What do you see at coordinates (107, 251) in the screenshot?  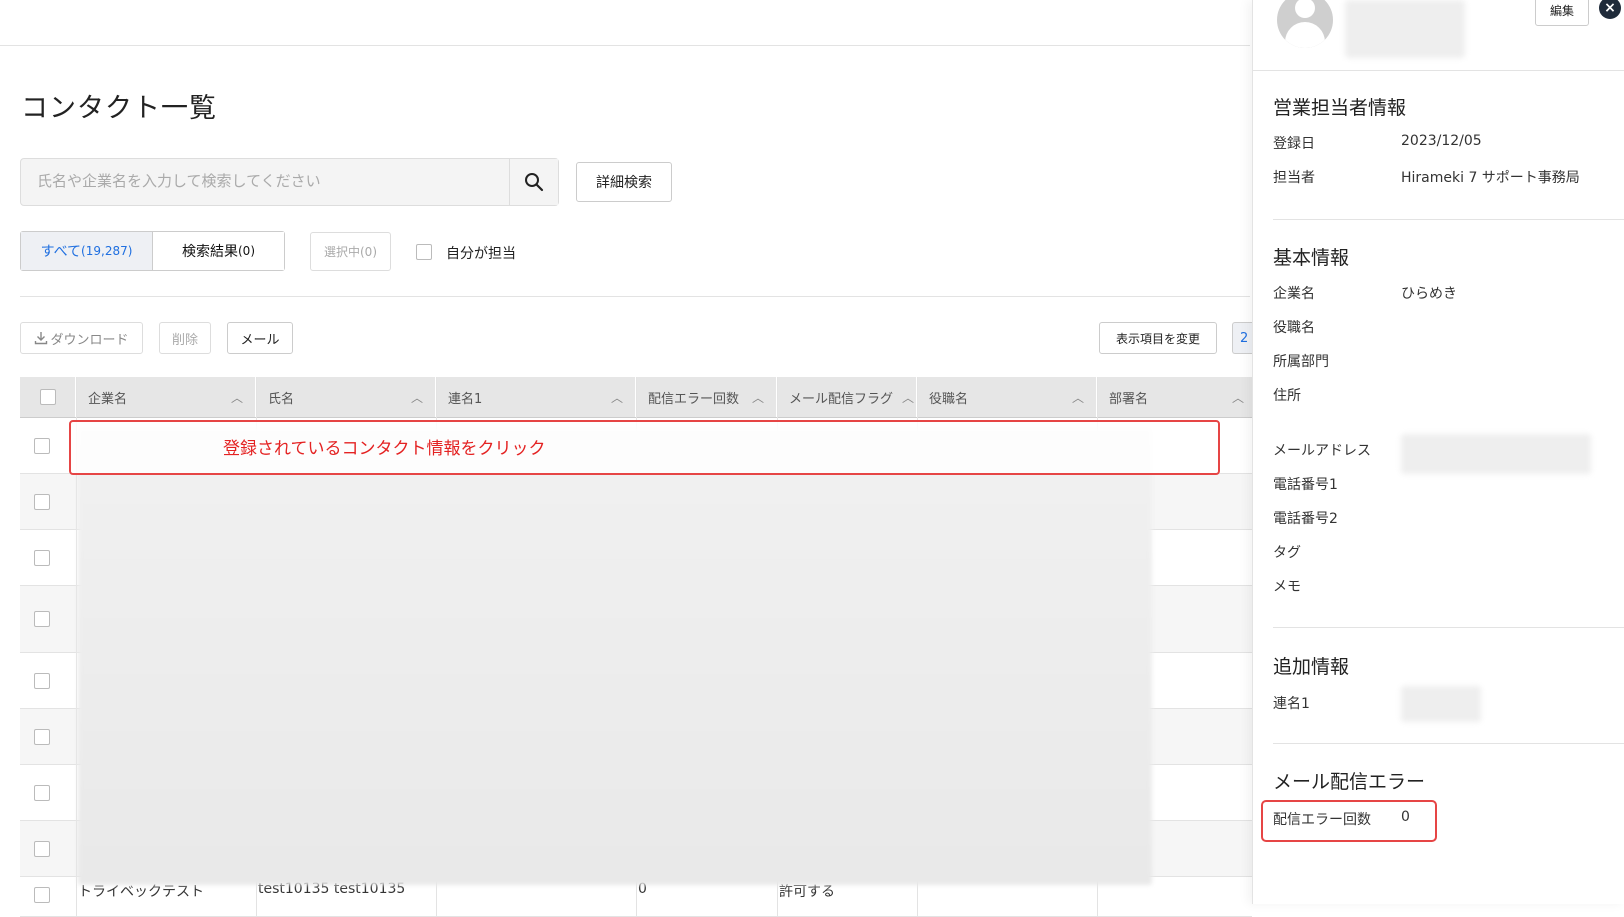 I see `tab-all-count: (19,287)` at bounding box center [107, 251].